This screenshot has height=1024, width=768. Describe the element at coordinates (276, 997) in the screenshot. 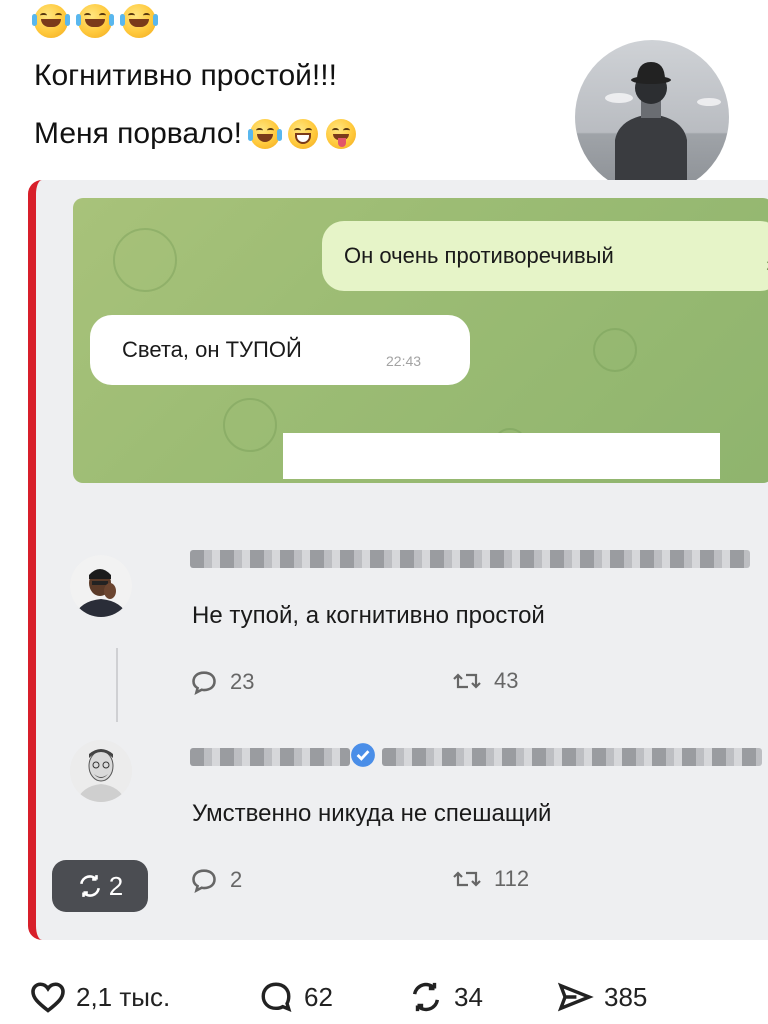

I see `comment-icon` at that location.